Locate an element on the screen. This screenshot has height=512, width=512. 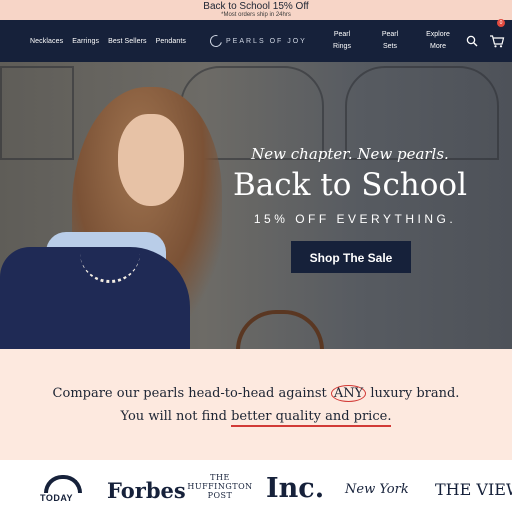
primary-nav: Necklaces Earrings Best Sellers Pendants is located at coordinates (108, 41).